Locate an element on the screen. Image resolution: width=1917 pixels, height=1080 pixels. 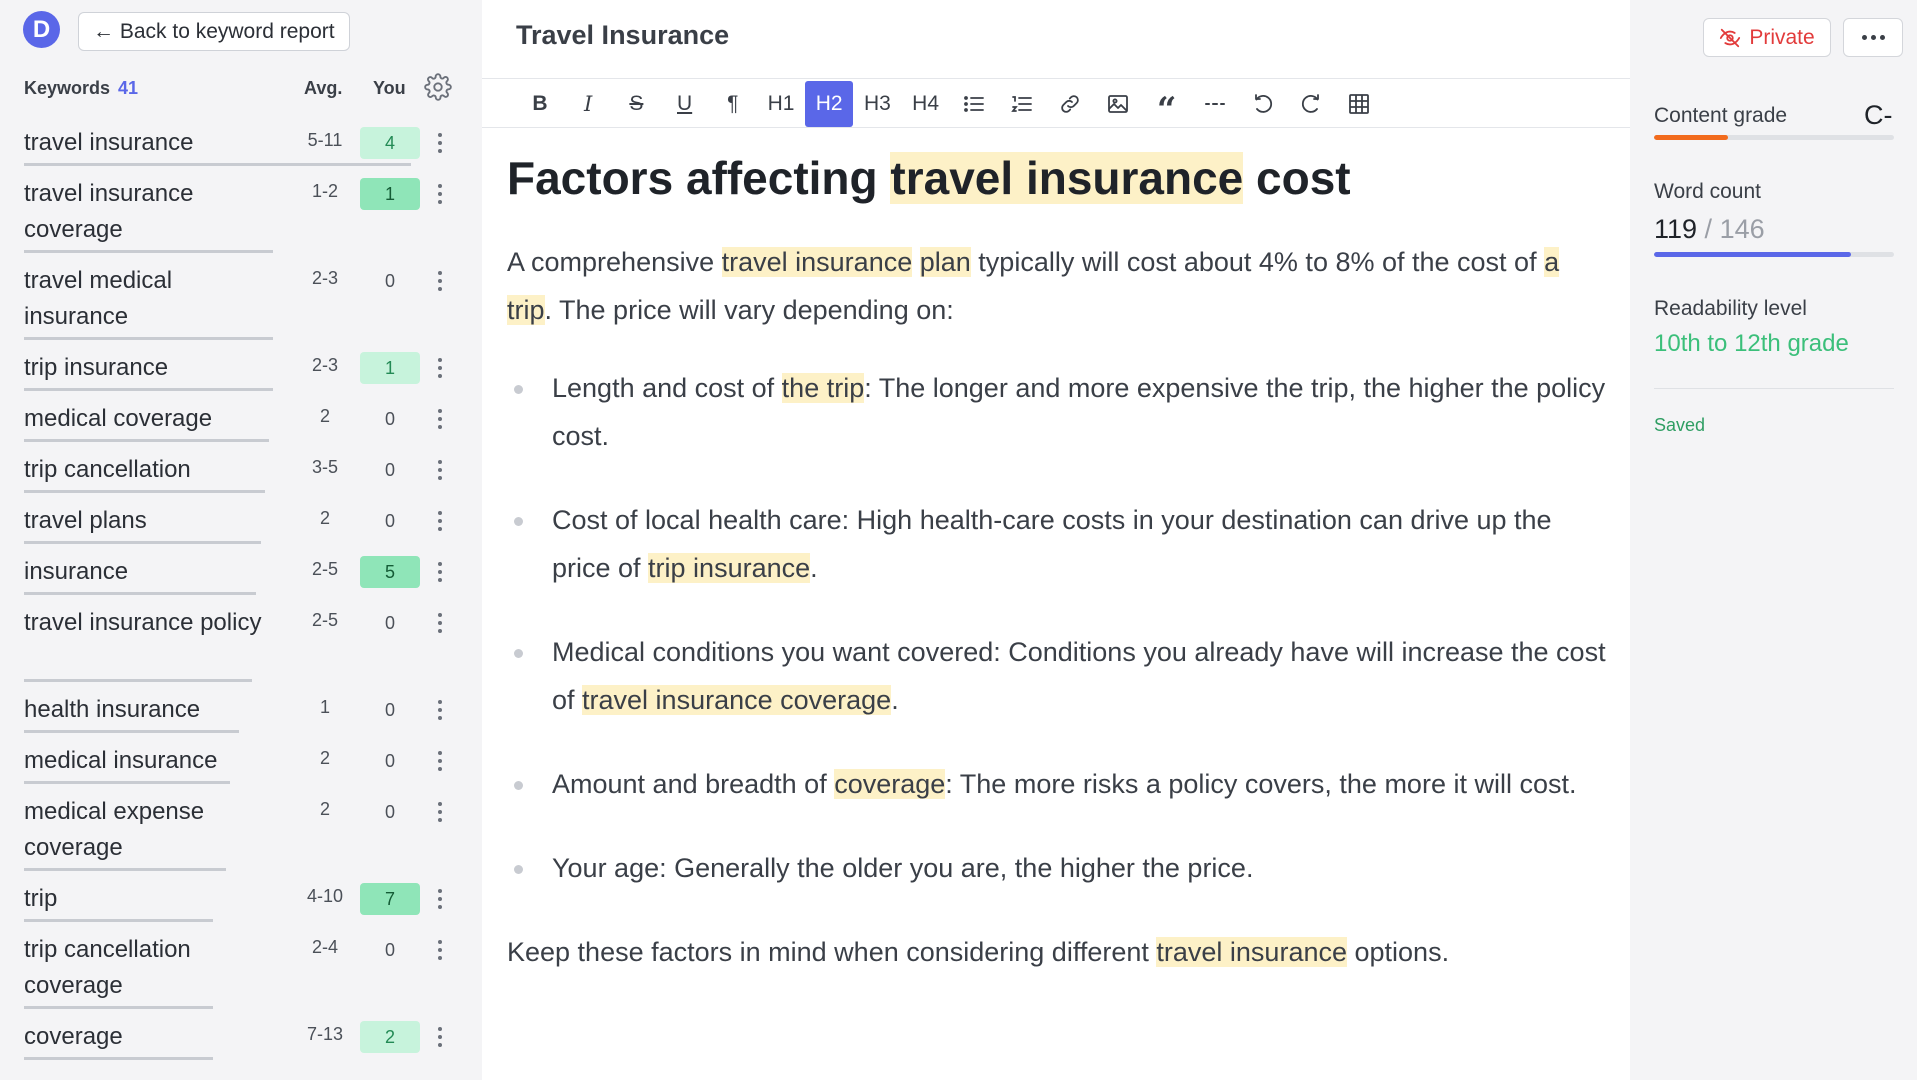
toolbar-redo-button is located at coordinates (1311, 104).